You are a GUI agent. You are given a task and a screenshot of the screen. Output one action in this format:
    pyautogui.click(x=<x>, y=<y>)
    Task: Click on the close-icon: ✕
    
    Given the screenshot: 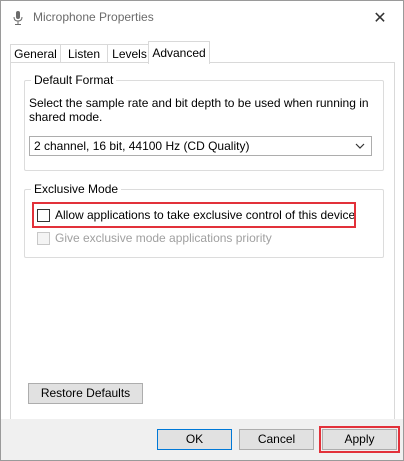 What is the action you would take?
    pyautogui.click(x=380, y=18)
    